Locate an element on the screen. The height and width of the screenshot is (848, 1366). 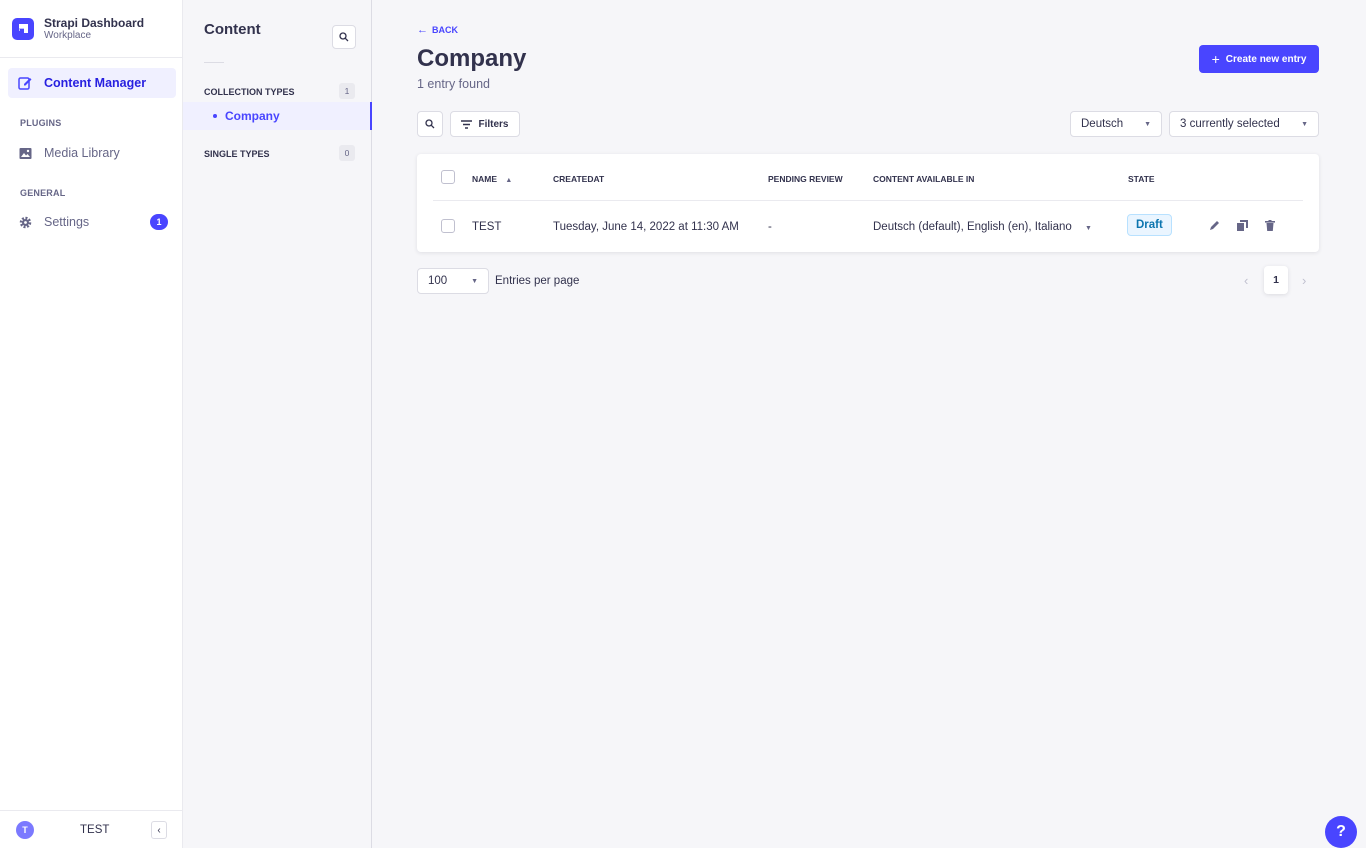
next-page-button: › is located at coordinates (1304, 280).